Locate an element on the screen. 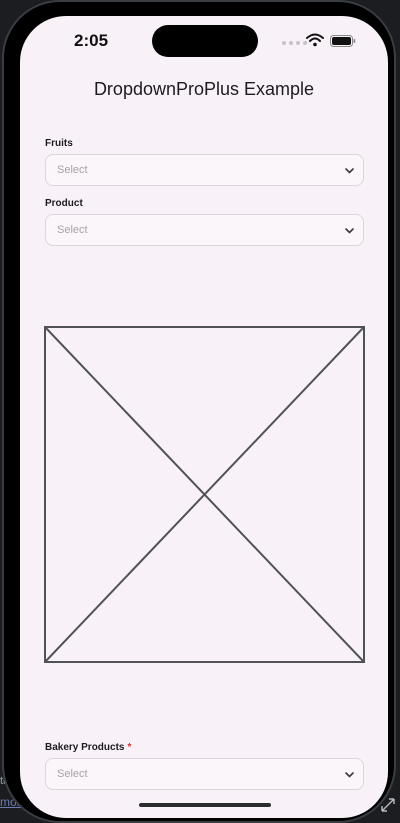  cellular-signal-icon is located at coordinates (294, 43).